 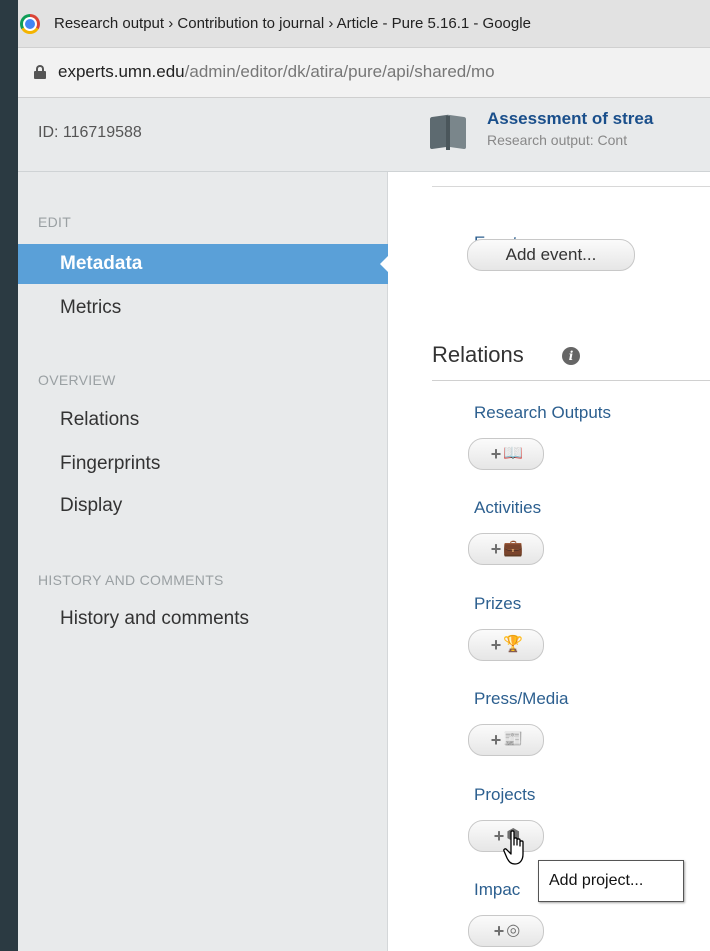 What do you see at coordinates (90, 132) in the screenshot?
I see `record-id: ID: 116719588` at bounding box center [90, 132].